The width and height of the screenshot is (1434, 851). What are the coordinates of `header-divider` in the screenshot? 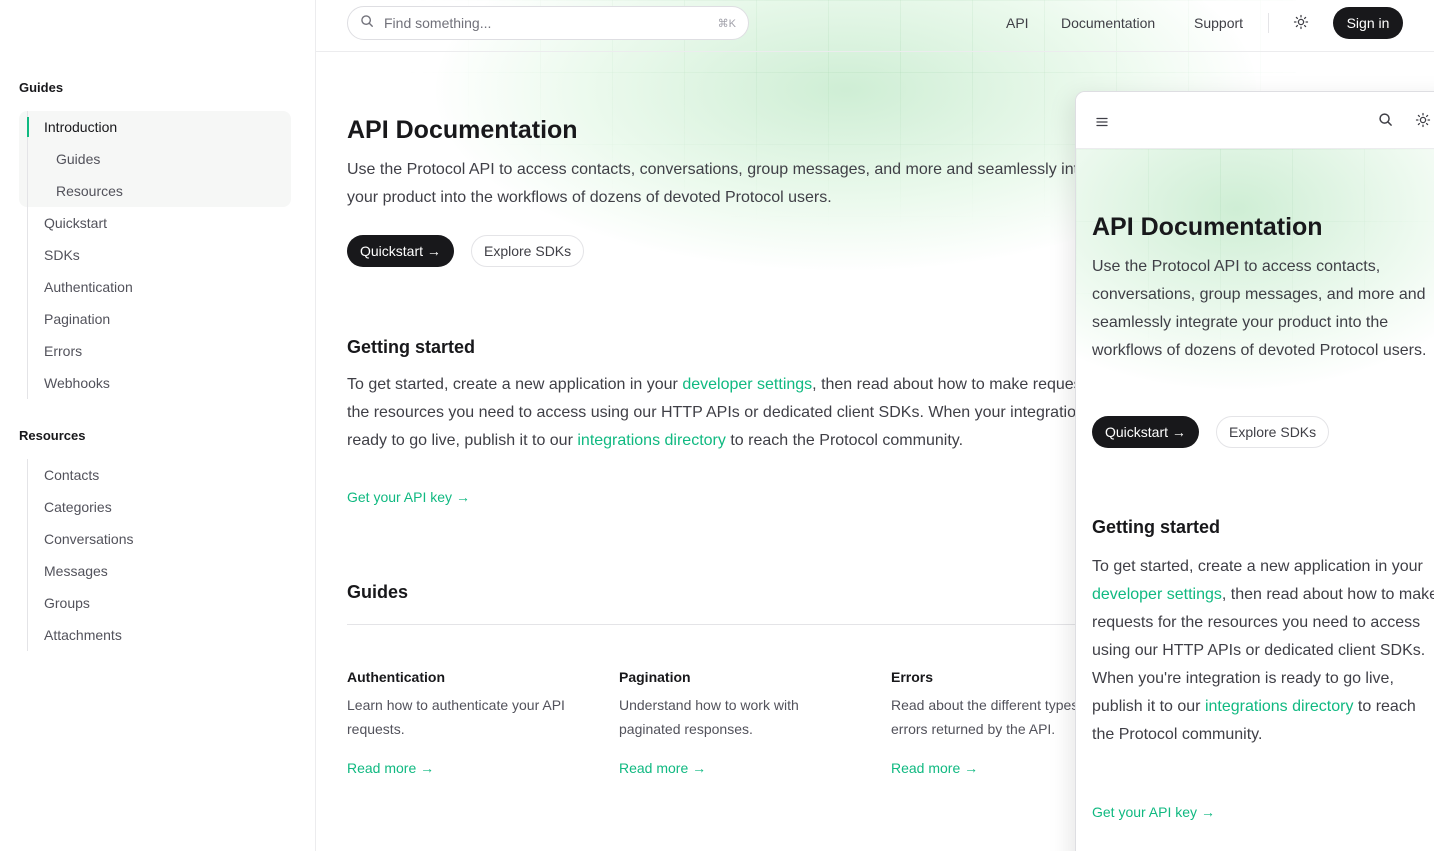 It's located at (1268, 23).